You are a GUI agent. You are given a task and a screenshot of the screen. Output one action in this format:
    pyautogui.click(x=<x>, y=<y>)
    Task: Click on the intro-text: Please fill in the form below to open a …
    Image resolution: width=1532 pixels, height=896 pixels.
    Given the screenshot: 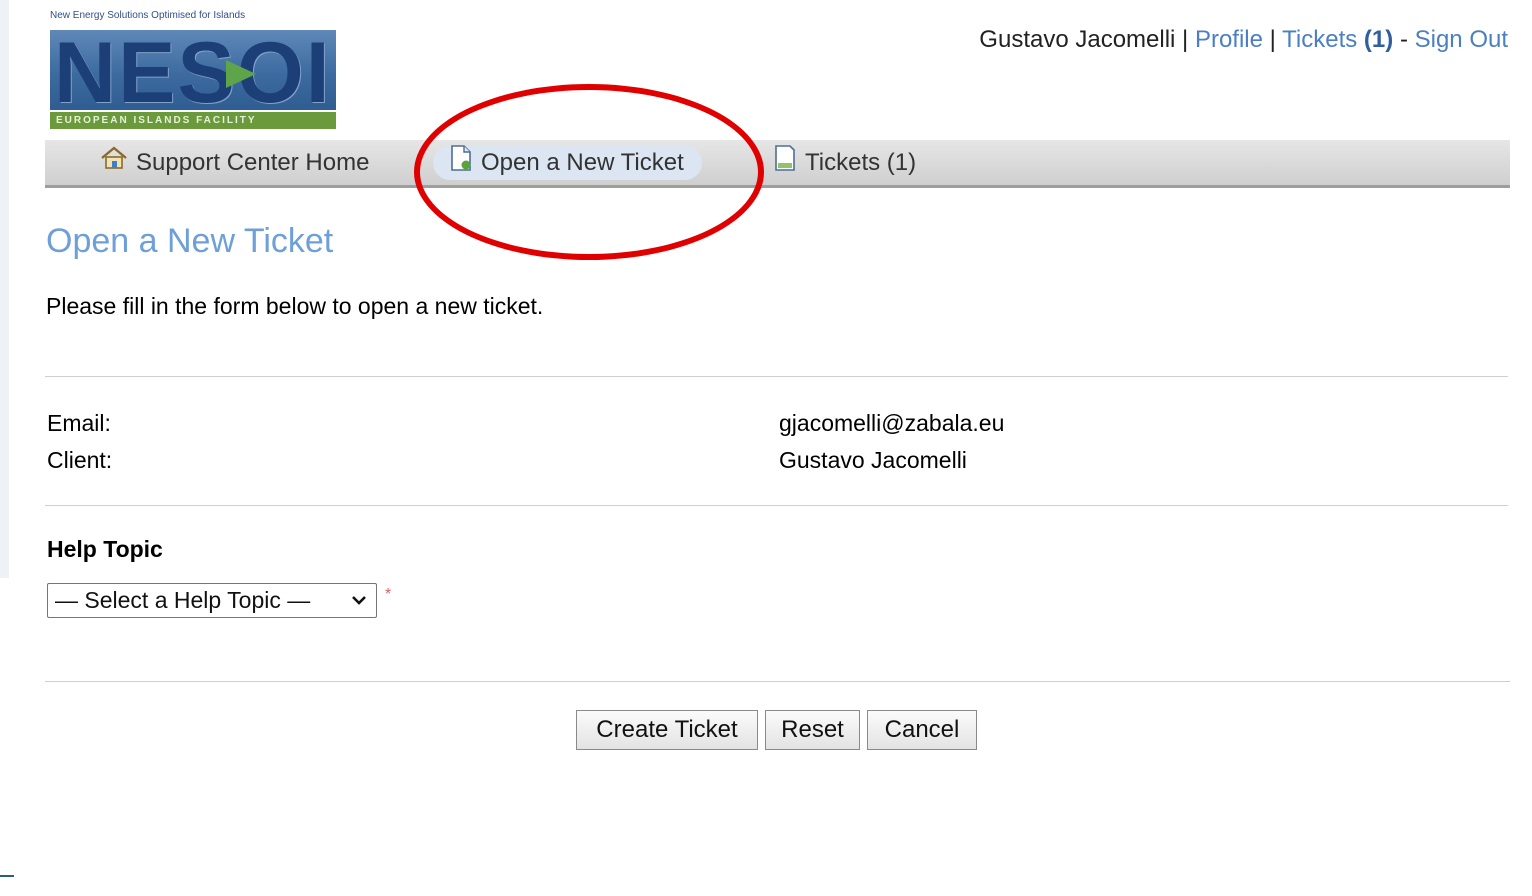 What is the action you would take?
    pyautogui.click(x=295, y=306)
    